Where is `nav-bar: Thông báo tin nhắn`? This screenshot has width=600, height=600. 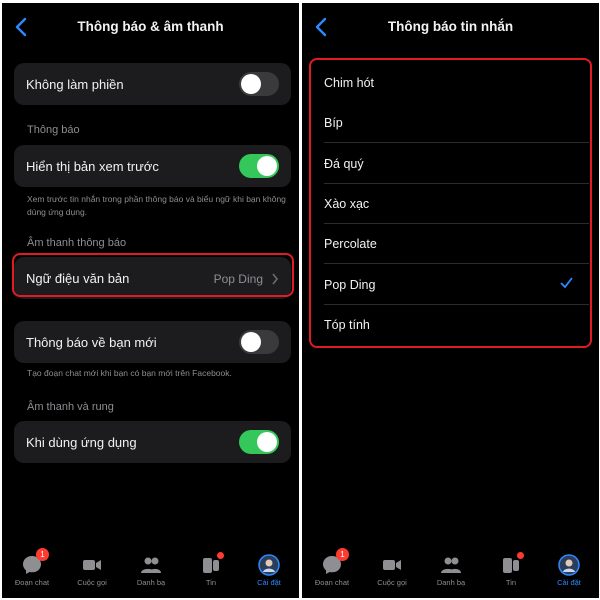
nav-bar: Thông báo tin nhắn is located at coordinates (450, 27).